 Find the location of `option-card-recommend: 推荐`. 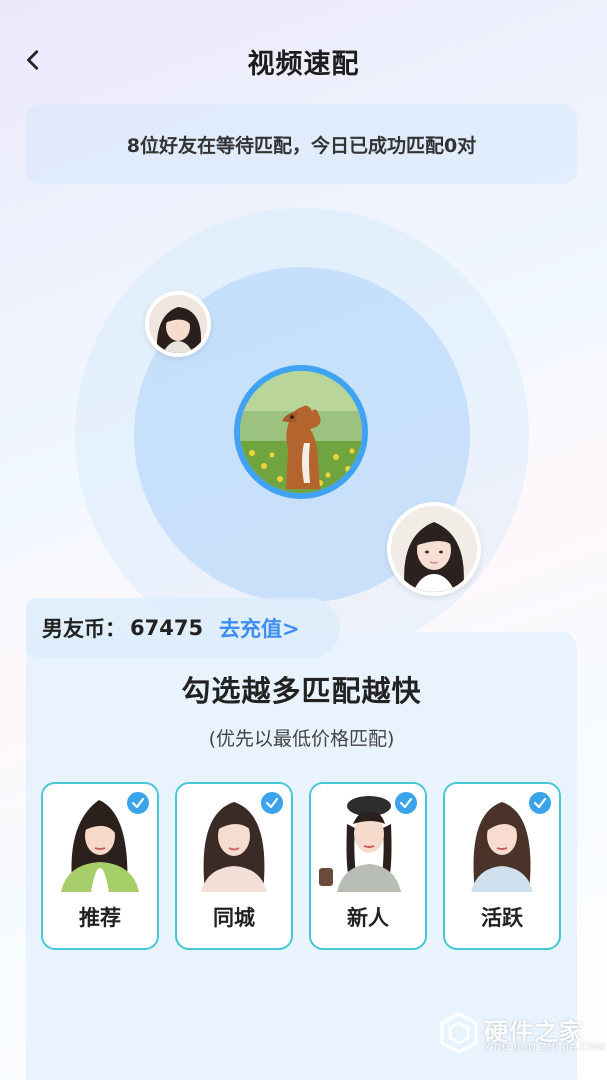

option-card-recommend: 推荐 is located at coordinates (100, 866).